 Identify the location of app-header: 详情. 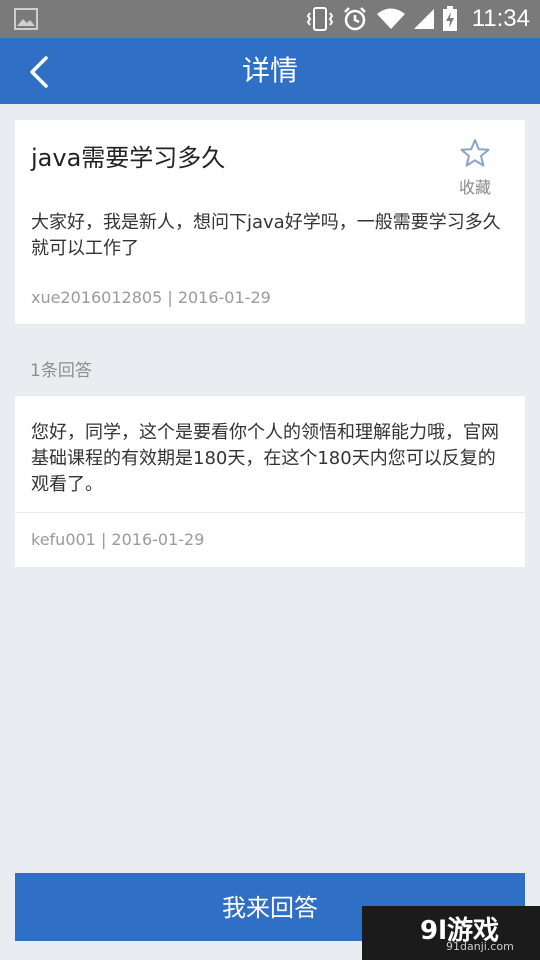
(270, 71).